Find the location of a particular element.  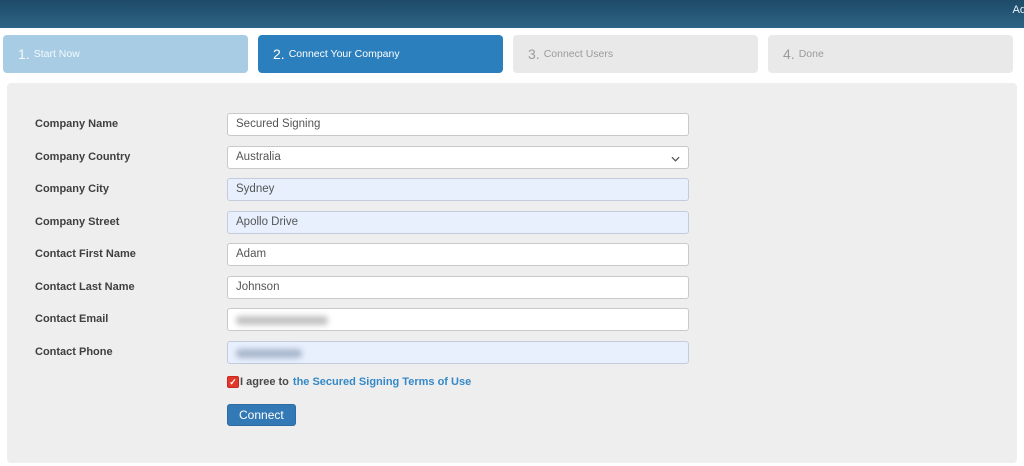

step-number: 4. is located at coordinates (789, 54).